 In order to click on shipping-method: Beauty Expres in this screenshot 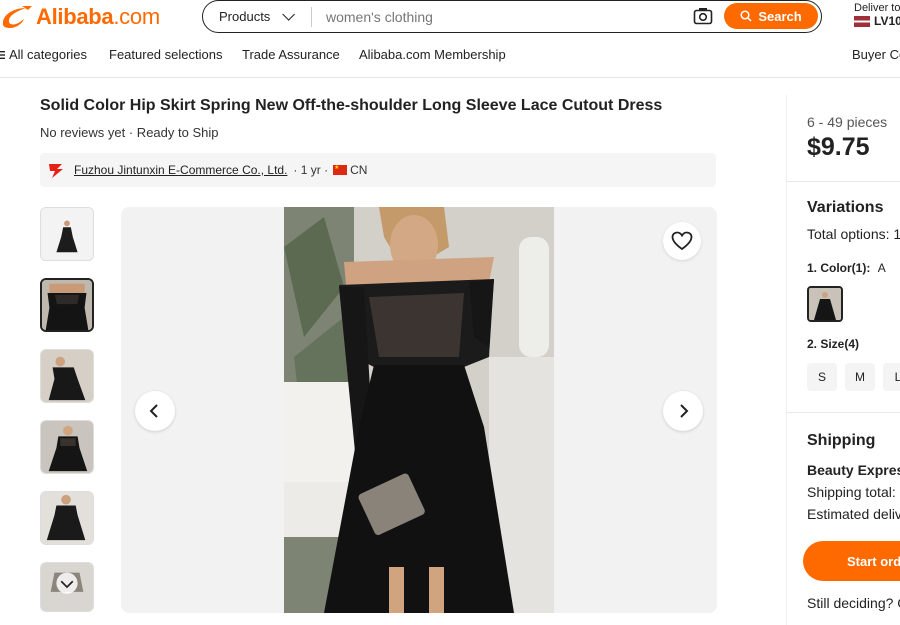, I will do `click(853, 470)`.